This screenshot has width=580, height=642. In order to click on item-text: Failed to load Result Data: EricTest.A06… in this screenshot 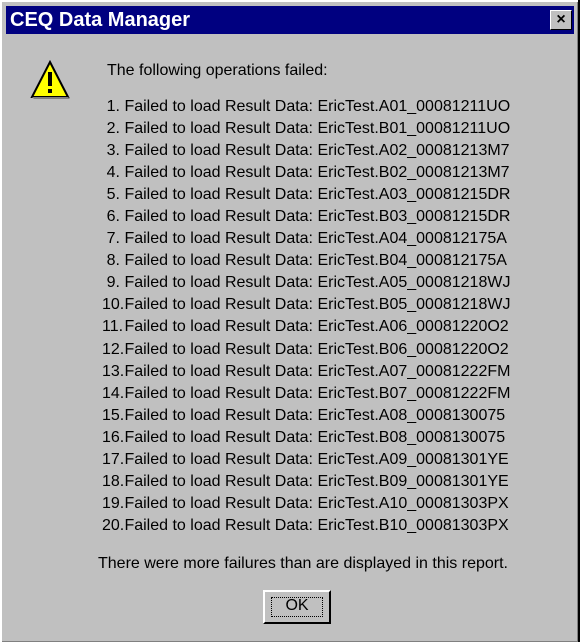, I will do `click(316, 327)`.